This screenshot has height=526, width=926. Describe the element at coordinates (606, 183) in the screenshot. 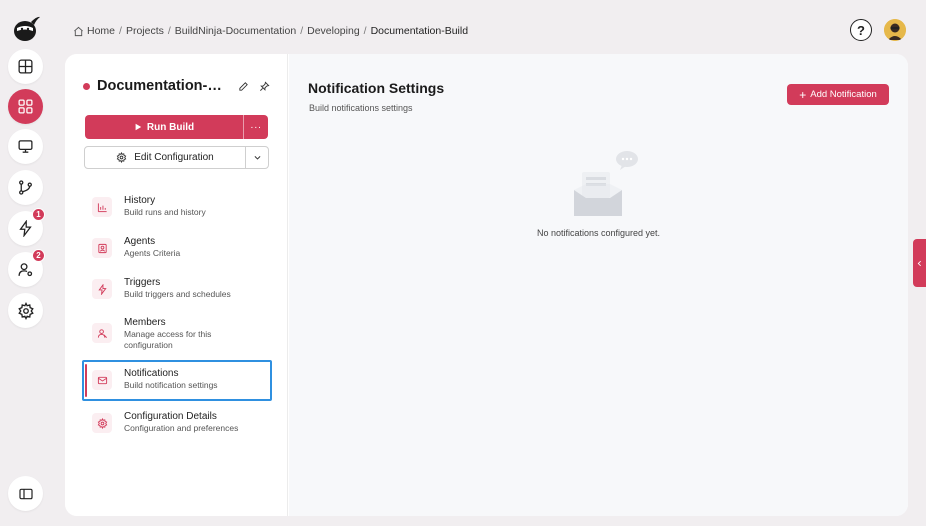

I see `empty-inbox-icon` at that location.